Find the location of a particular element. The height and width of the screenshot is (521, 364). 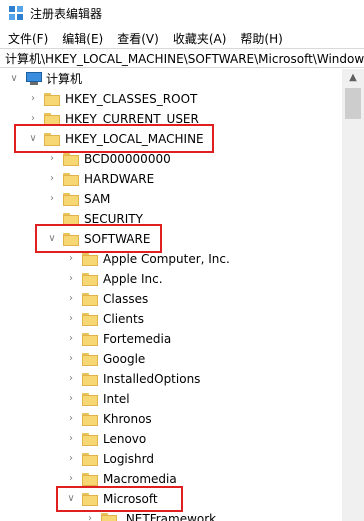

tree-node-lenovo: › Lenovo is located at coordinates (171, 439).